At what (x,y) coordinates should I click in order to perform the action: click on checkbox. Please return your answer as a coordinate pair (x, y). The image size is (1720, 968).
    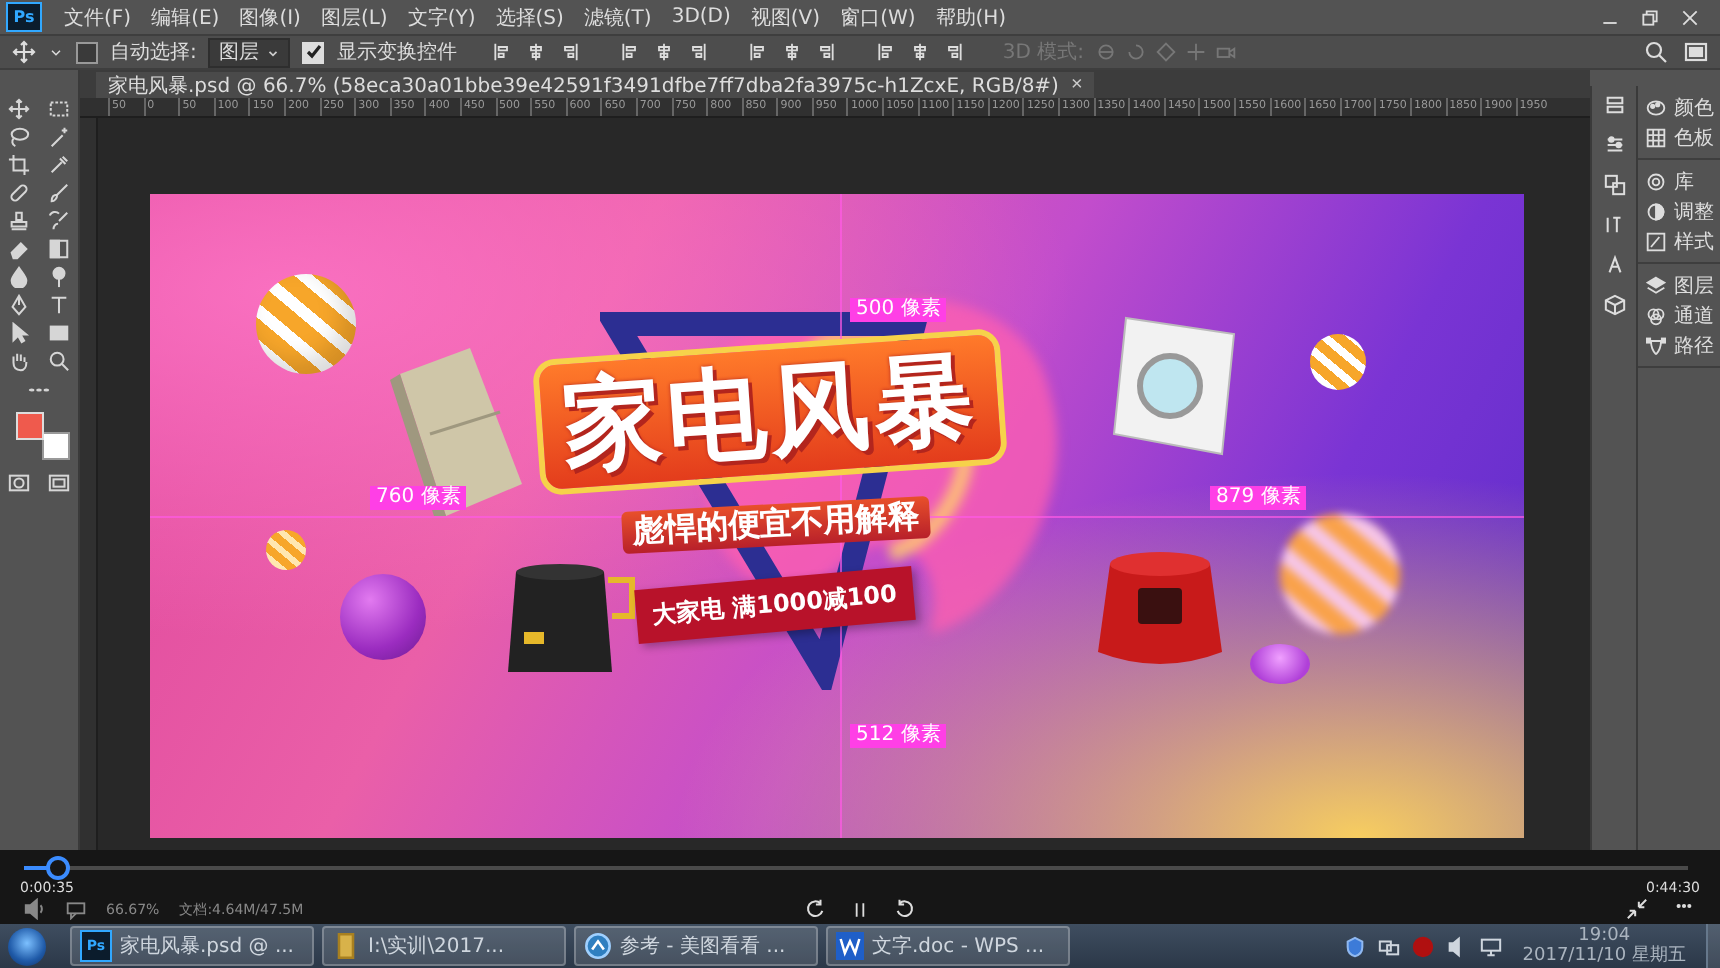
    Looking at the image, I should click on (87, 52).